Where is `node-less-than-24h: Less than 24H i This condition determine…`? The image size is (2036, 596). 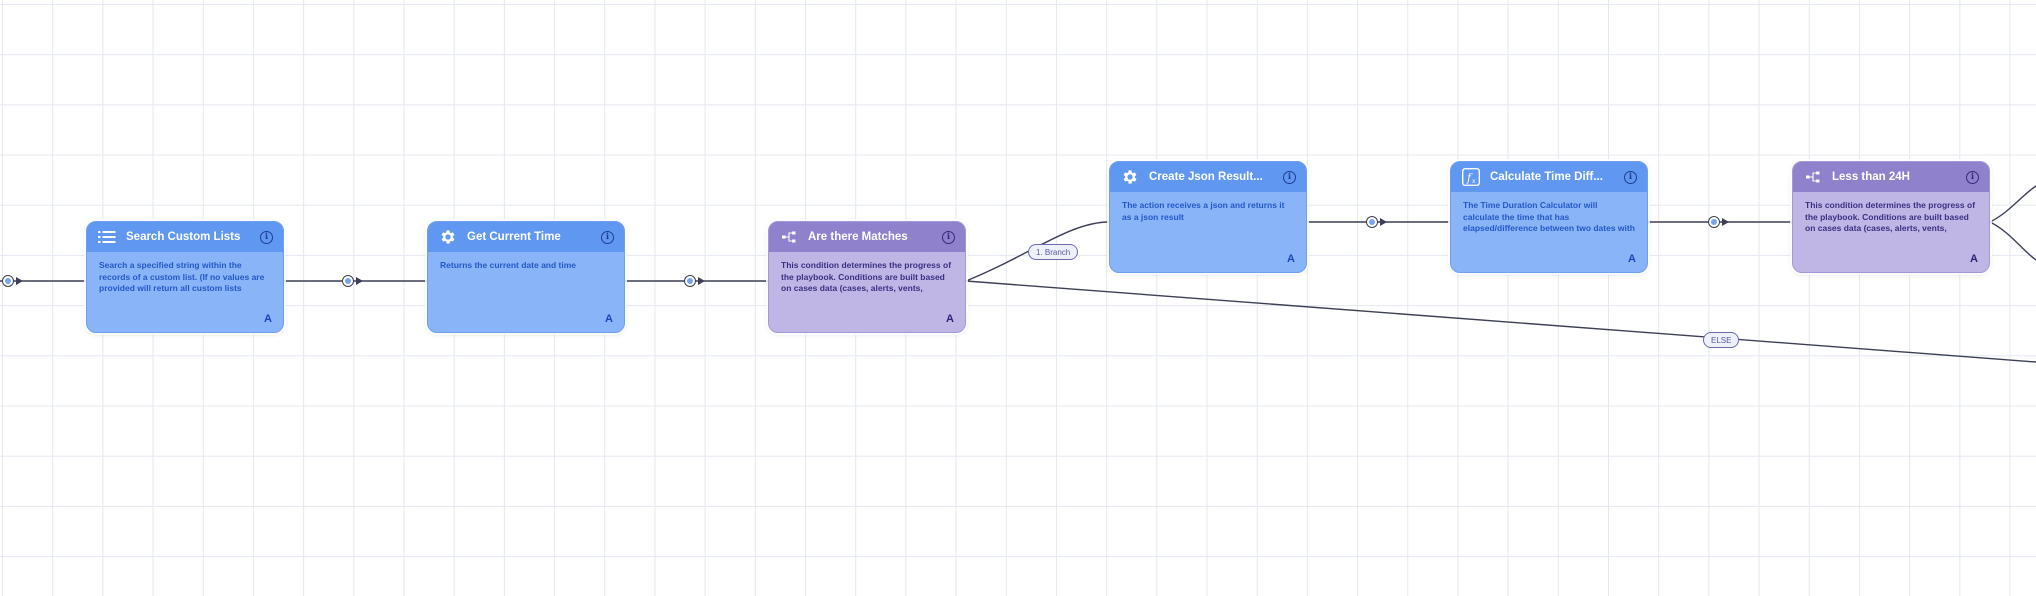 node-less-than-24h: Less than 24H i This condition determine… is located at coordinates (1891, 217).